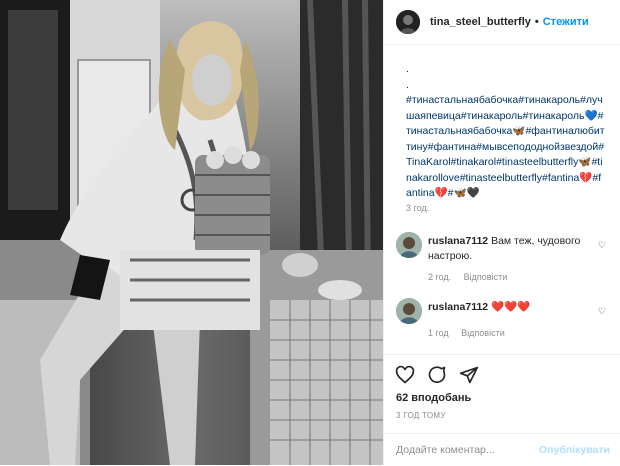 This screenshot has height=466, width=620. I want to click on share-icon, so click(469, 375).